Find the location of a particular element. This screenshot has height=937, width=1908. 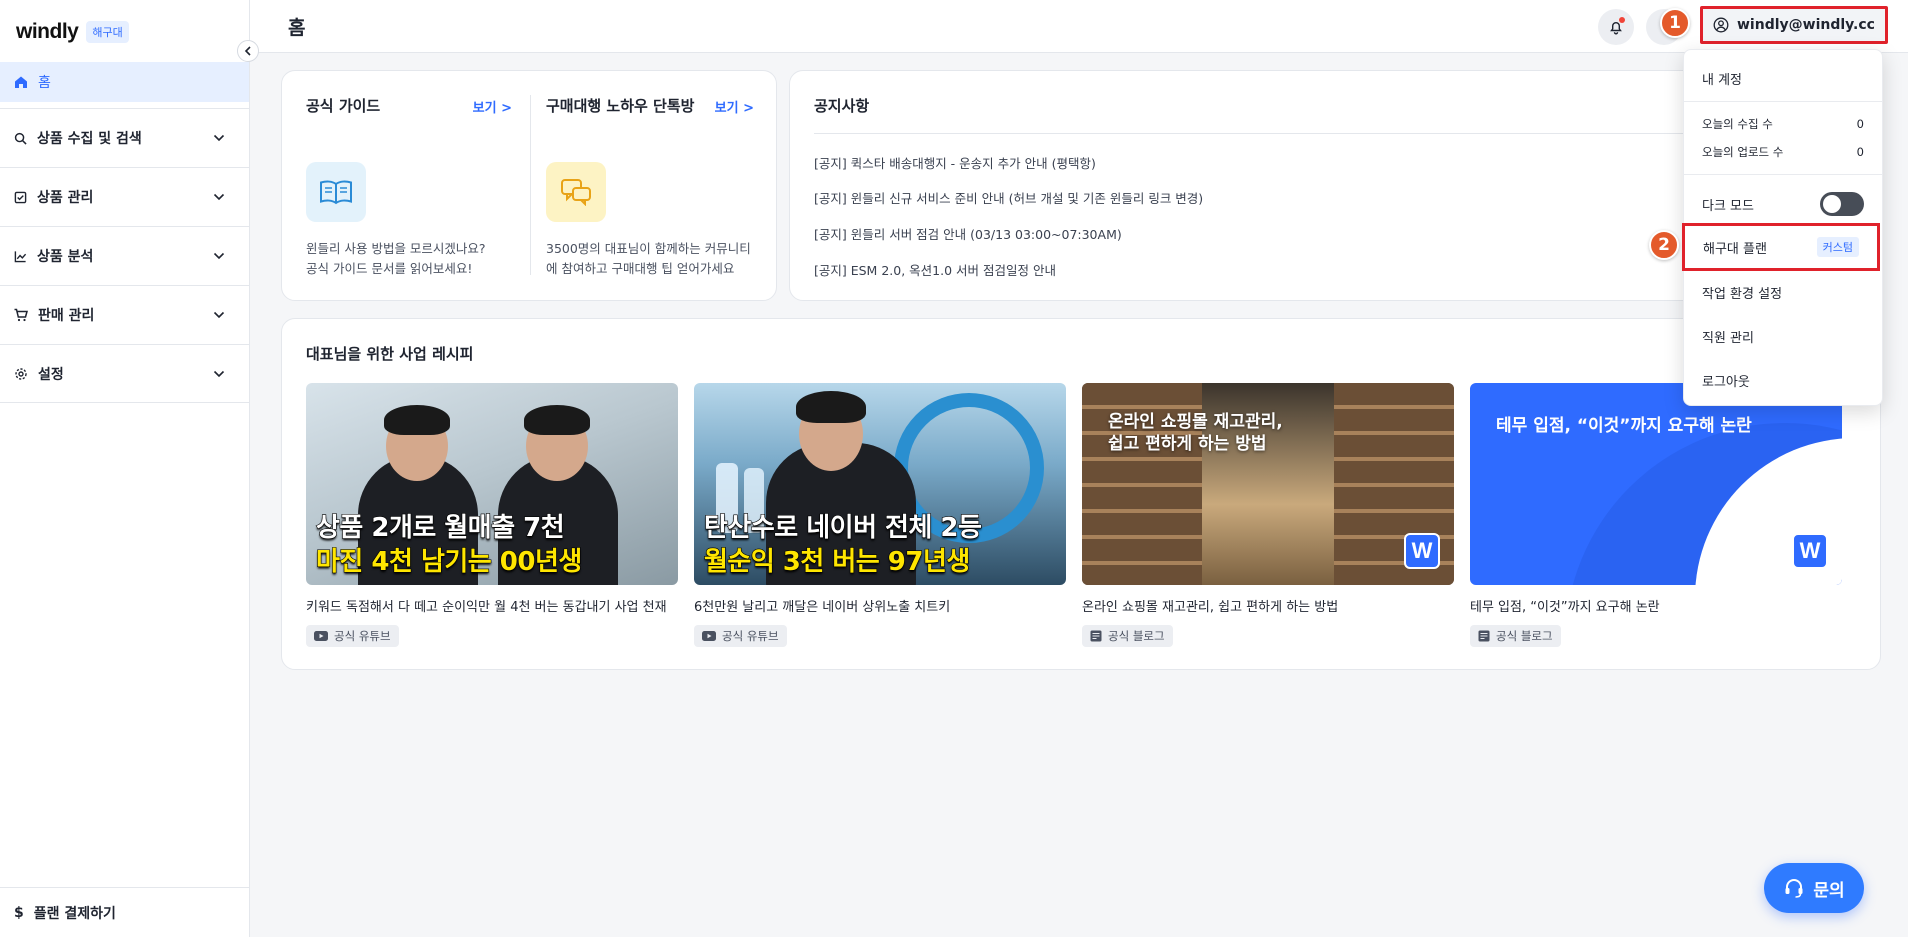

thumbnail-subheadline: 마진 4천 남기는 00년생 is located at coordinates (448, 561).